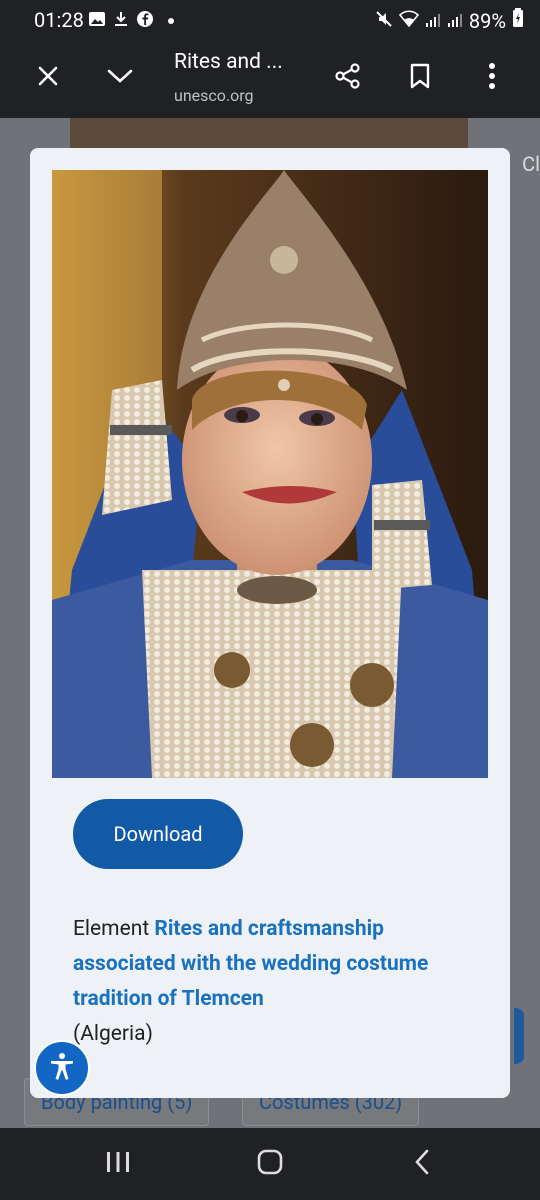 This screenshot has height=1200, width=540. I want to click on chevron-down-icon, so click(120, 78).